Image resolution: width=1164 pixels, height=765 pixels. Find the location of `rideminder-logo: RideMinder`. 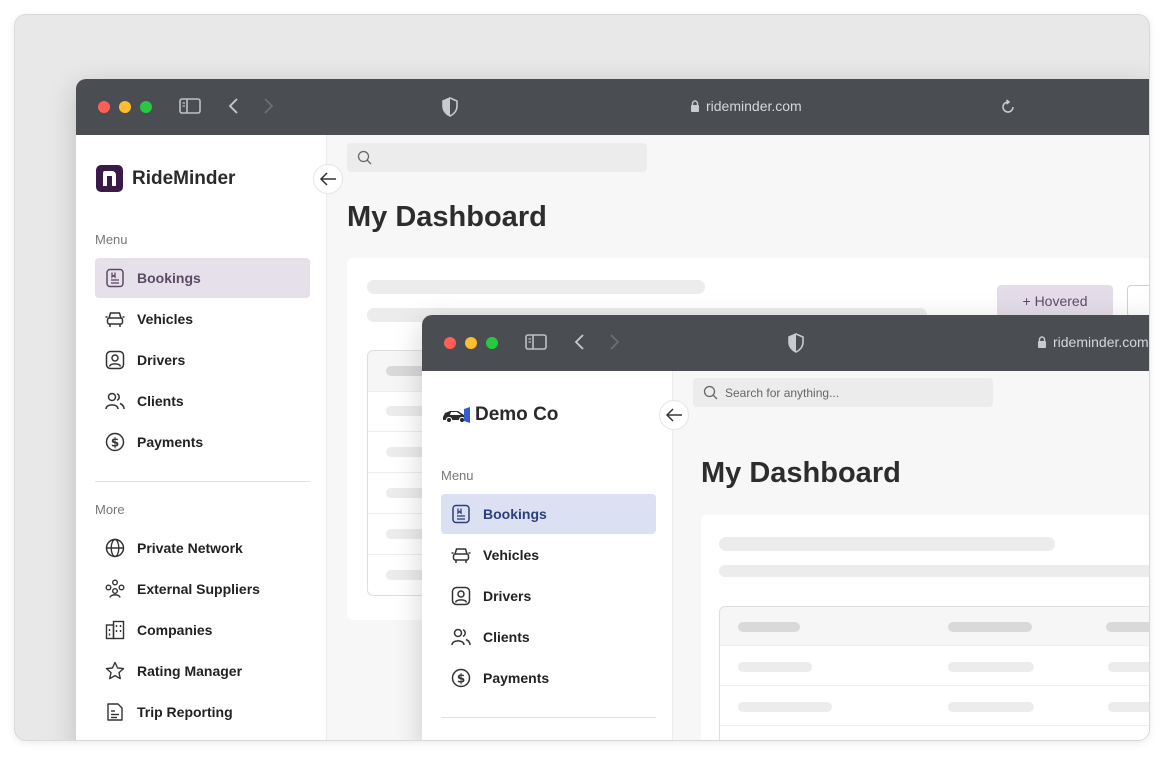

rideminder-logo: RideMinder is located at coordinates (165, 178).